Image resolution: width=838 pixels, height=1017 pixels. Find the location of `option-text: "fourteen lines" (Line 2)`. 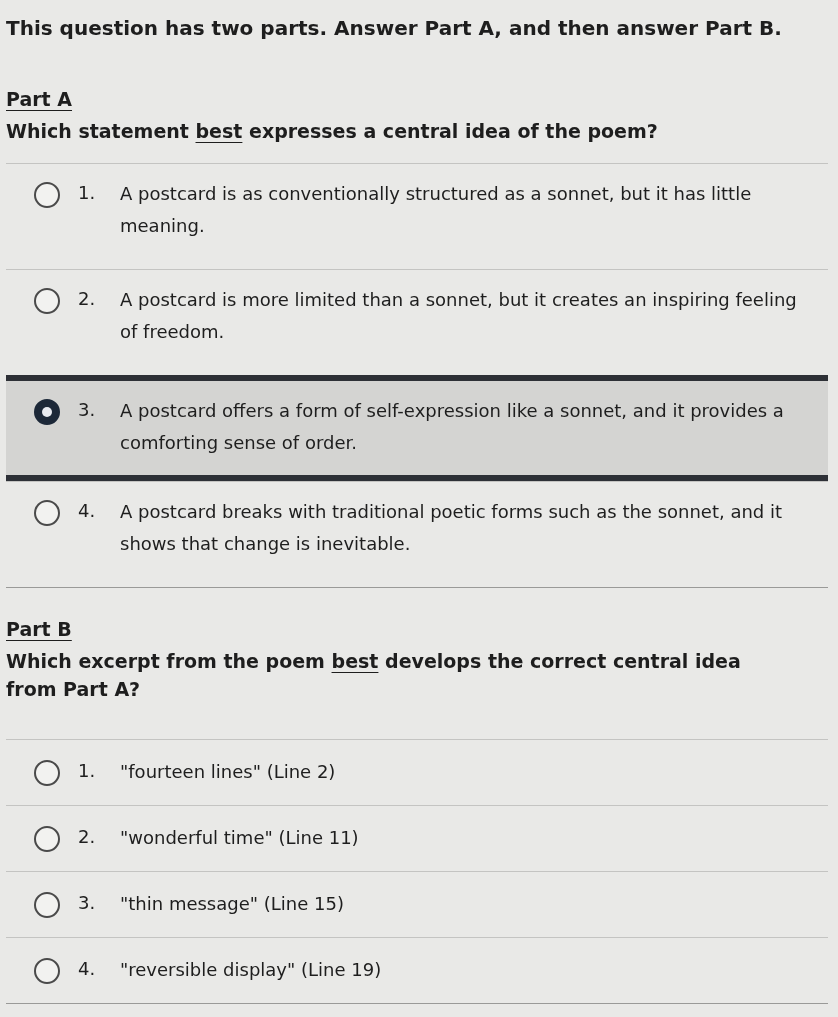

option-text: "fourteen lines" (Line 2) is located at coordinates (228, 772).